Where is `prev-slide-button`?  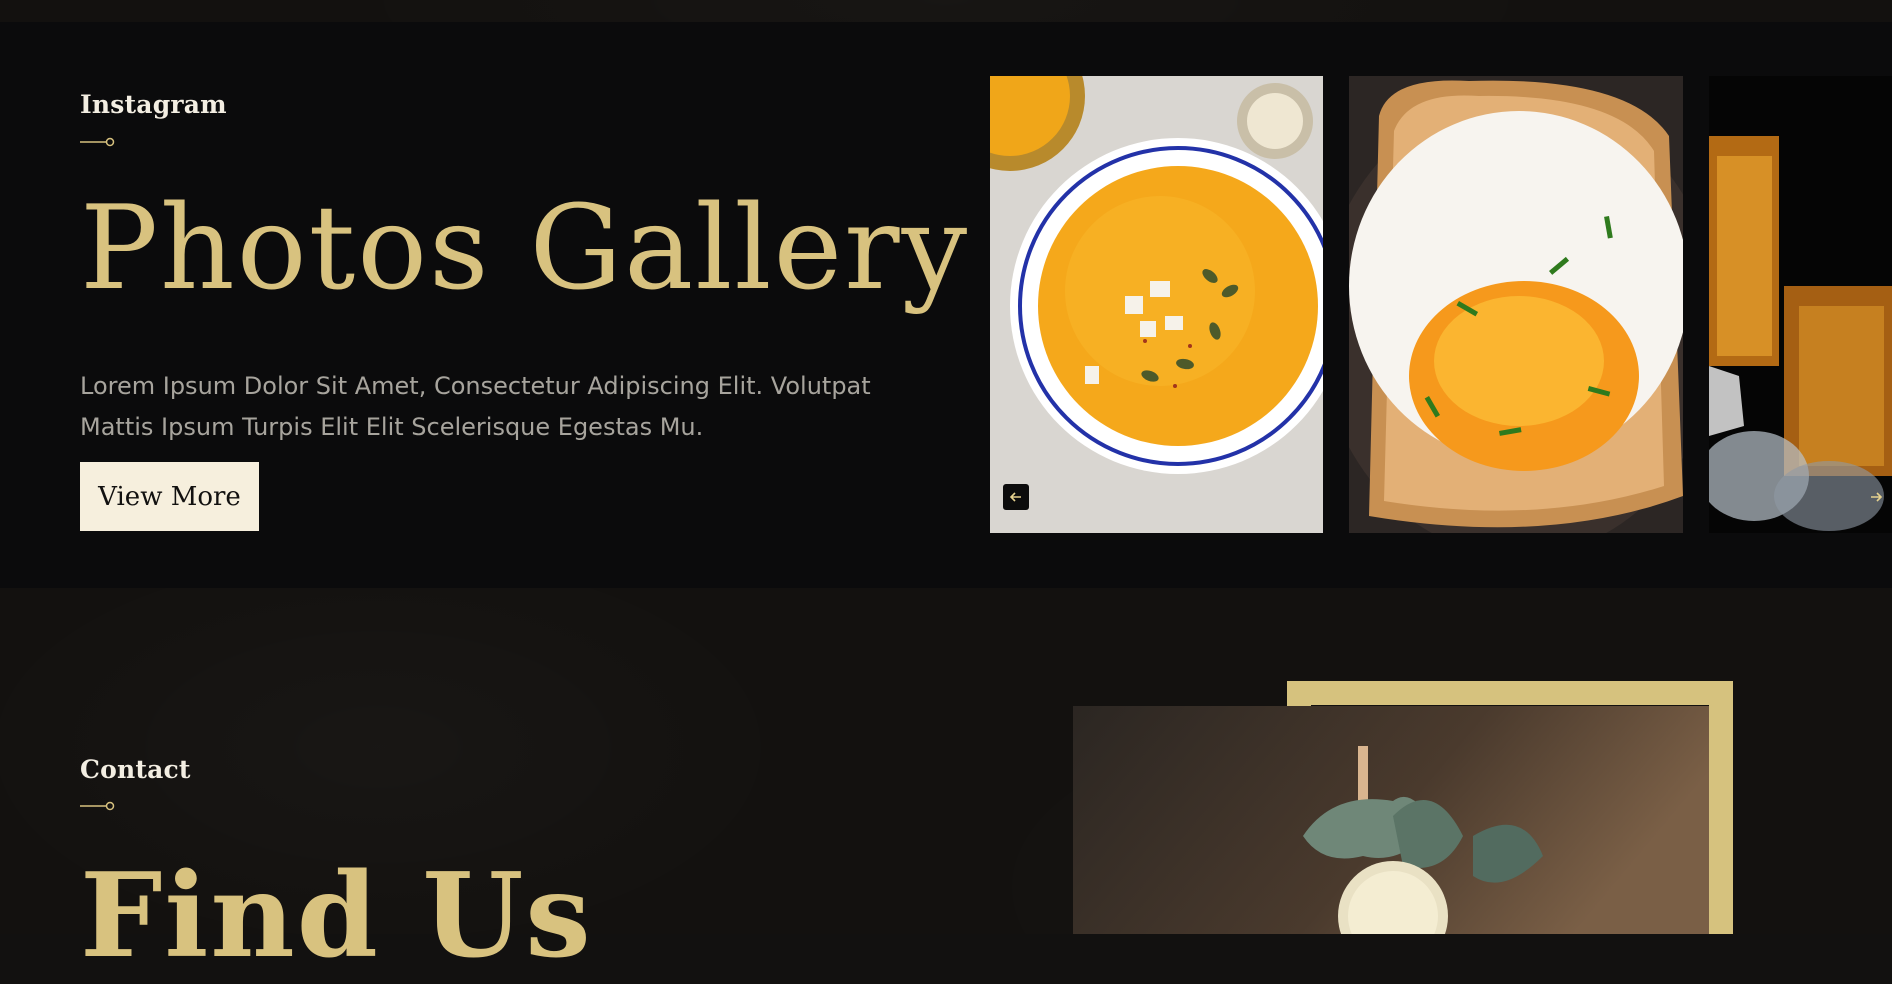 prev-slide-button is located at coordinates (1016, 497).